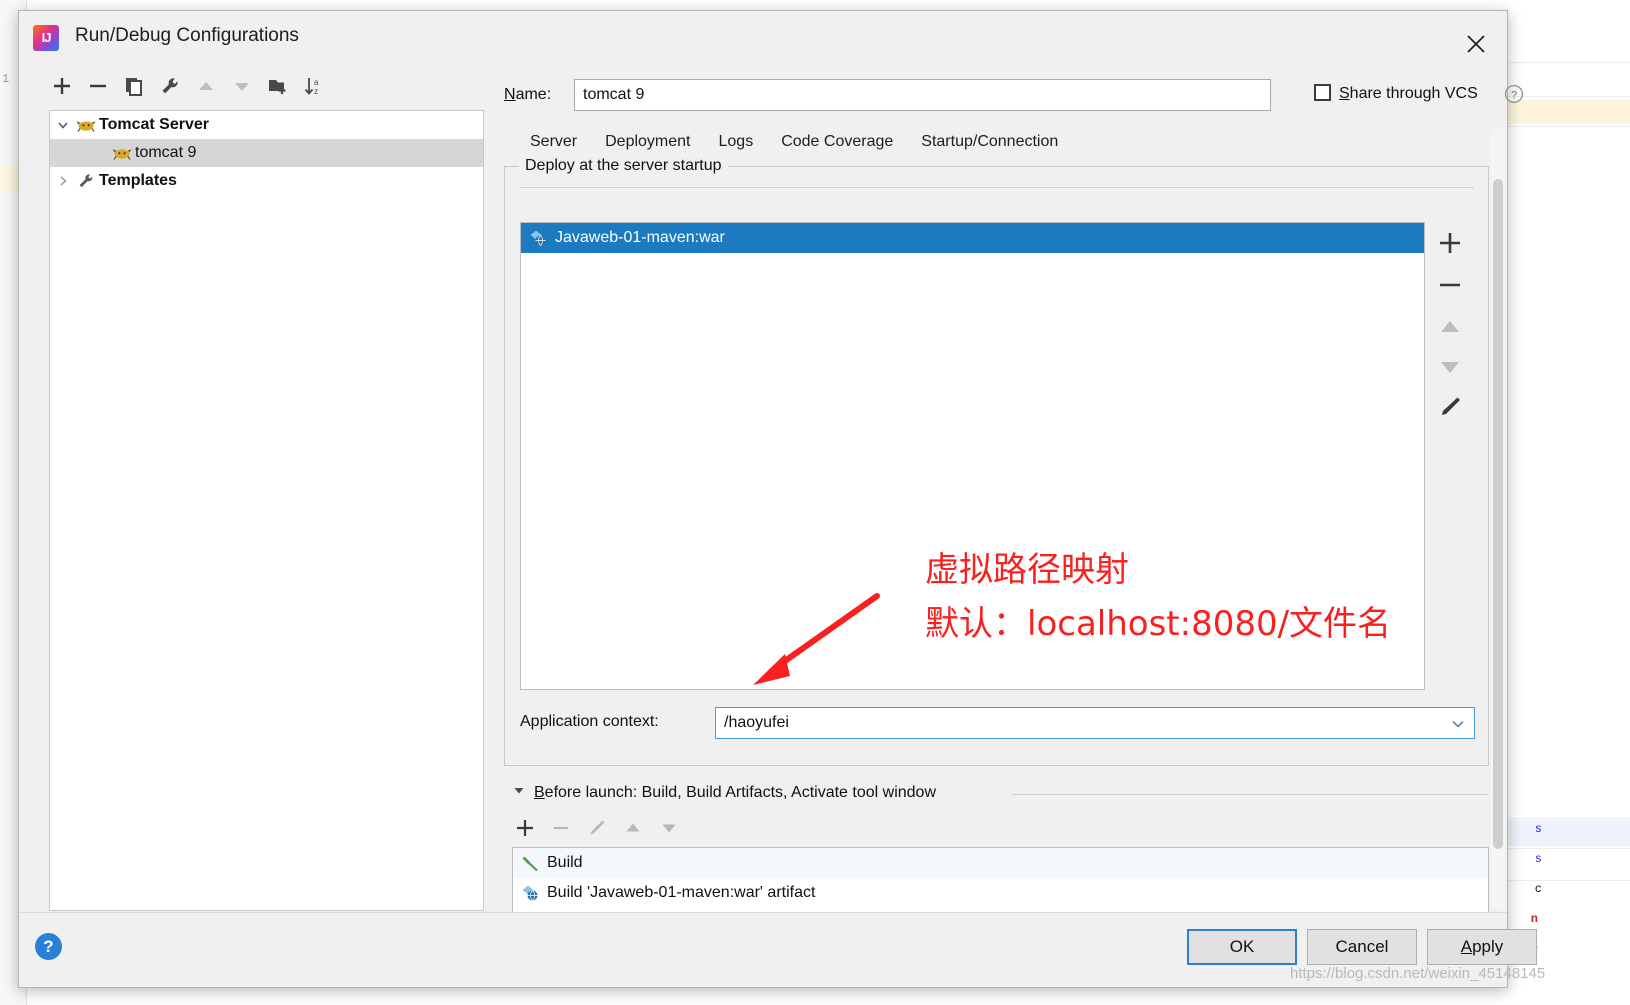  Describe the element at coordinates (134, 86) in the screenshot. I see `copy-configuration-button` at that location.